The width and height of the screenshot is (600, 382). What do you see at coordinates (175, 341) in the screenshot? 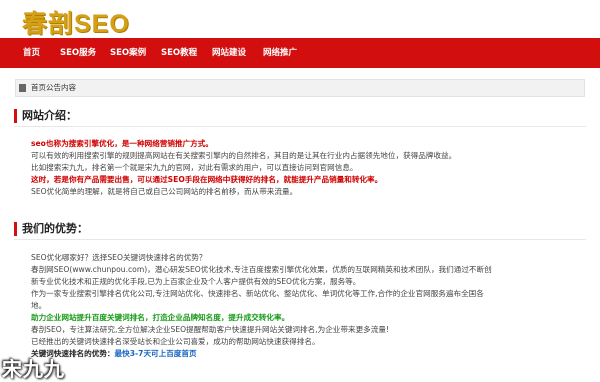
I see `advantages-line-8: 已经推出的关键词快速排名深受站长和企业公司喜爱，成功的帮助网站快速获得排名。` at bounding box center [175, 341].